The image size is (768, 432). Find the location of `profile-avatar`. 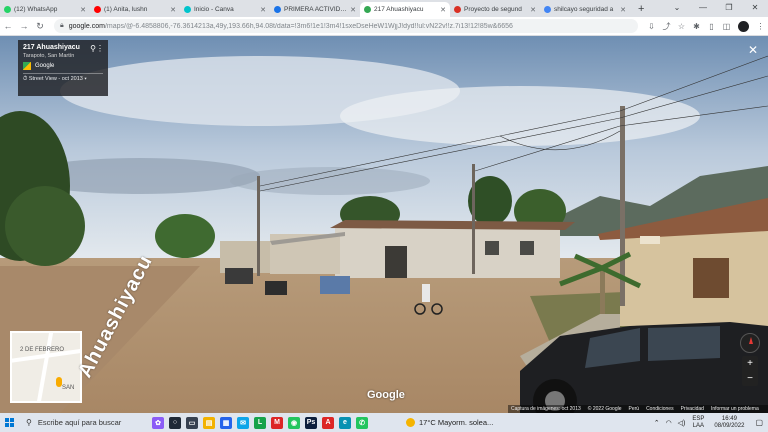

profile-avatar is located at coordinates (743, 26).